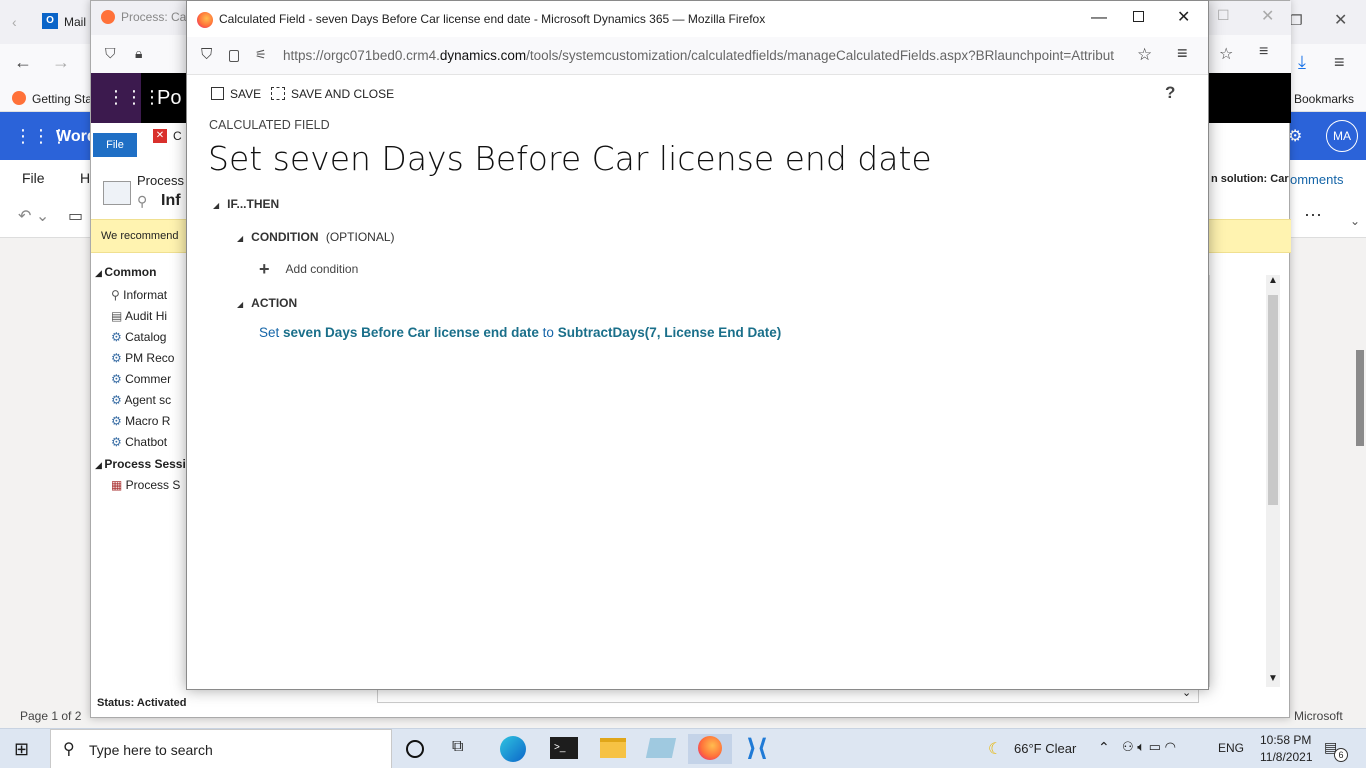 The height and width of the screenshot is (768, 1366). I want to click on download-icon: ⤓, so click(1302, 62).